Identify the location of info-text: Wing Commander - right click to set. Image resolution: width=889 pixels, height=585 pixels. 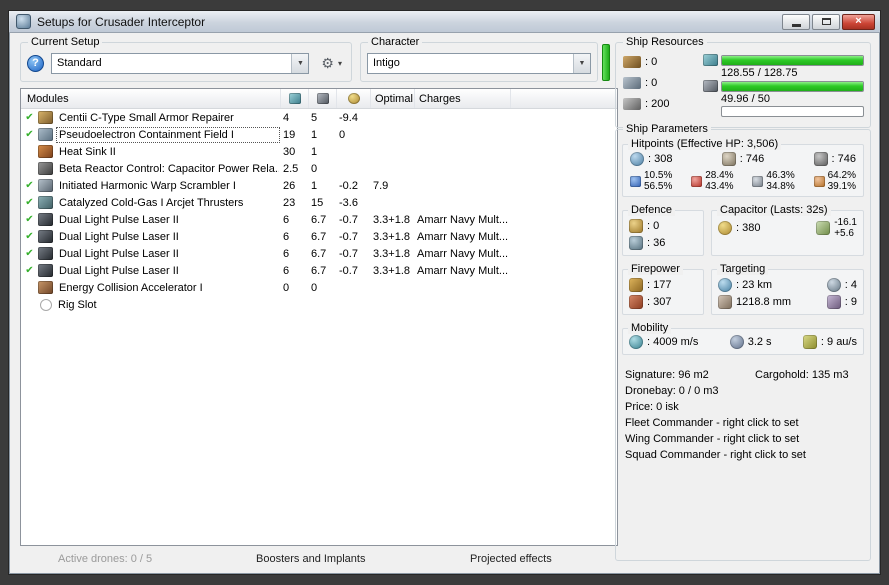
(712, 439).